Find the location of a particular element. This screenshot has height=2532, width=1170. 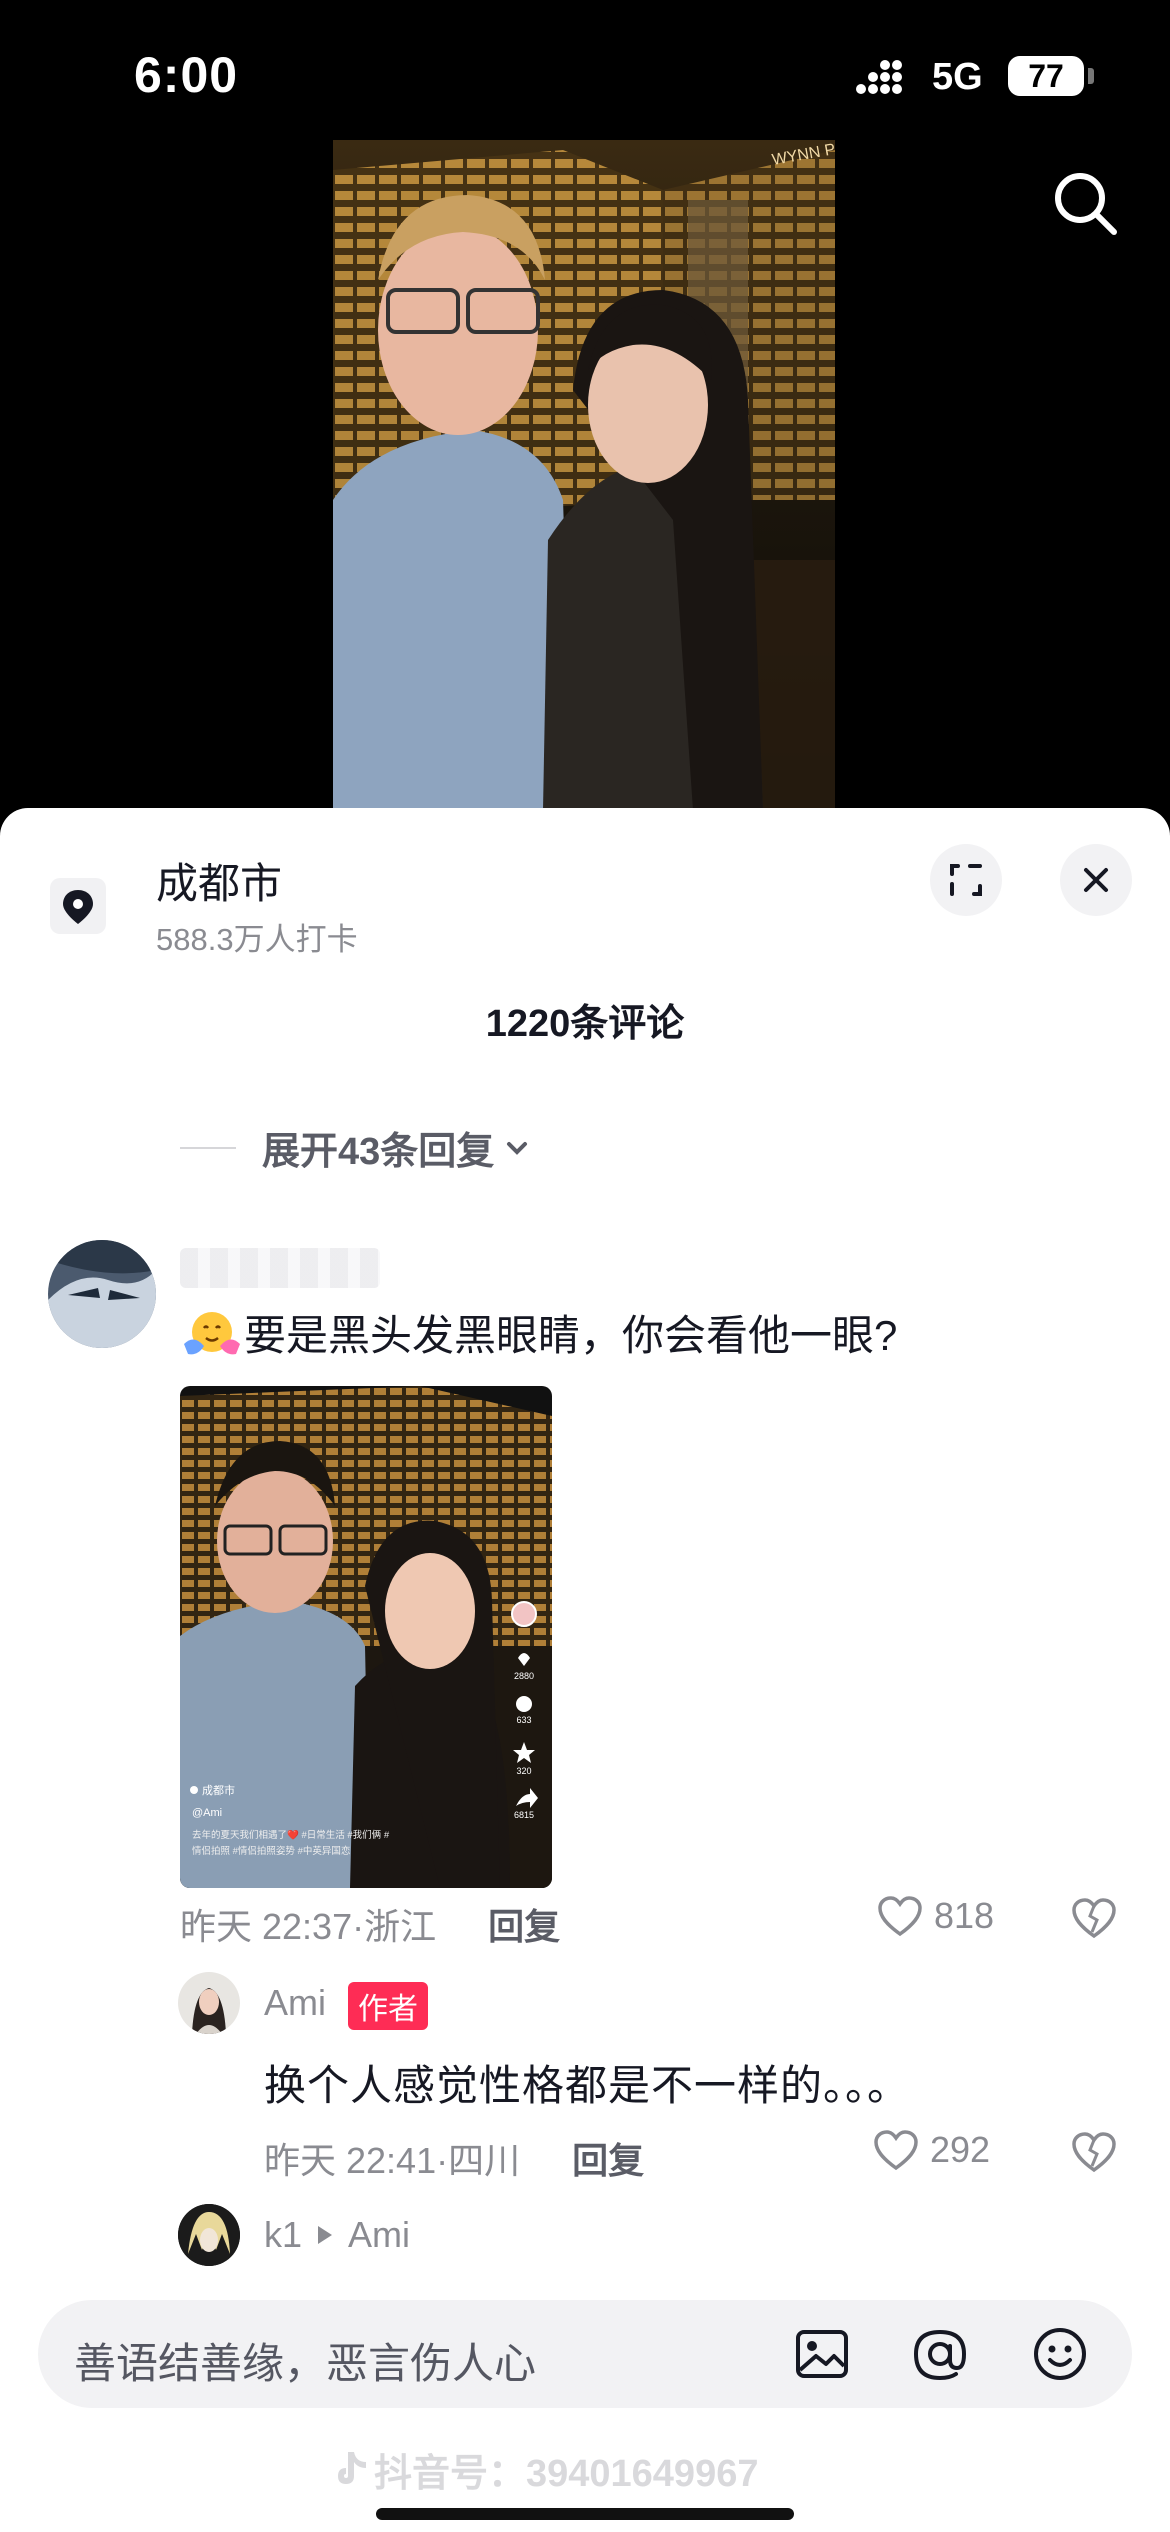

signal-icon is located at coordinates (879, 77).